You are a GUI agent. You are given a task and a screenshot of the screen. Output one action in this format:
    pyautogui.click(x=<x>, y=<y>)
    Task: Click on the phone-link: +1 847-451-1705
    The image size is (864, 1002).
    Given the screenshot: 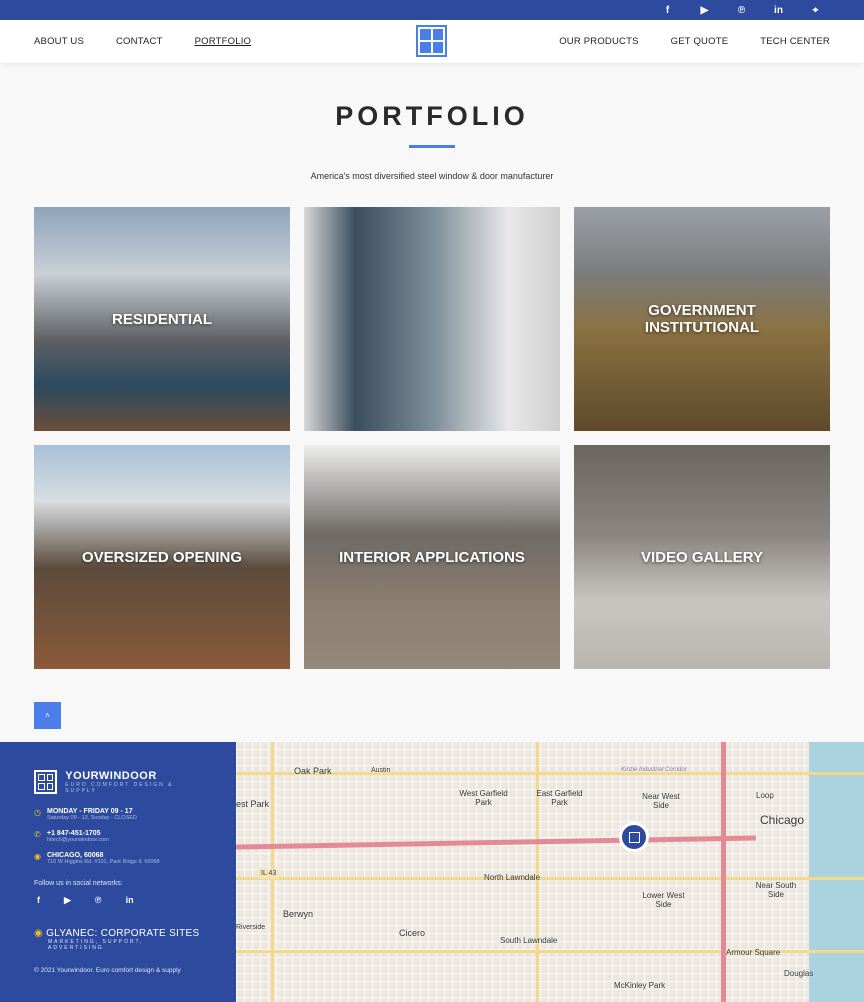 What is the action you would take?
    pyautogui.click(x=78, y=833)
    